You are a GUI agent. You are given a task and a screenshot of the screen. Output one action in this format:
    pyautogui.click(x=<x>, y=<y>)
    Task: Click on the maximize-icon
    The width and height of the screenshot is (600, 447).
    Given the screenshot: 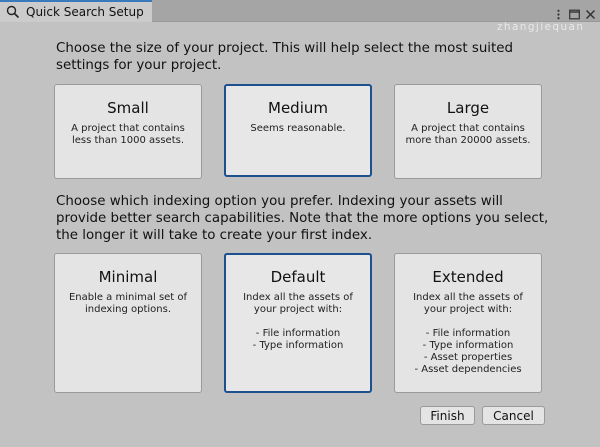 What is the action you would take?
    pyautogui.click(x=574, y=12)
    